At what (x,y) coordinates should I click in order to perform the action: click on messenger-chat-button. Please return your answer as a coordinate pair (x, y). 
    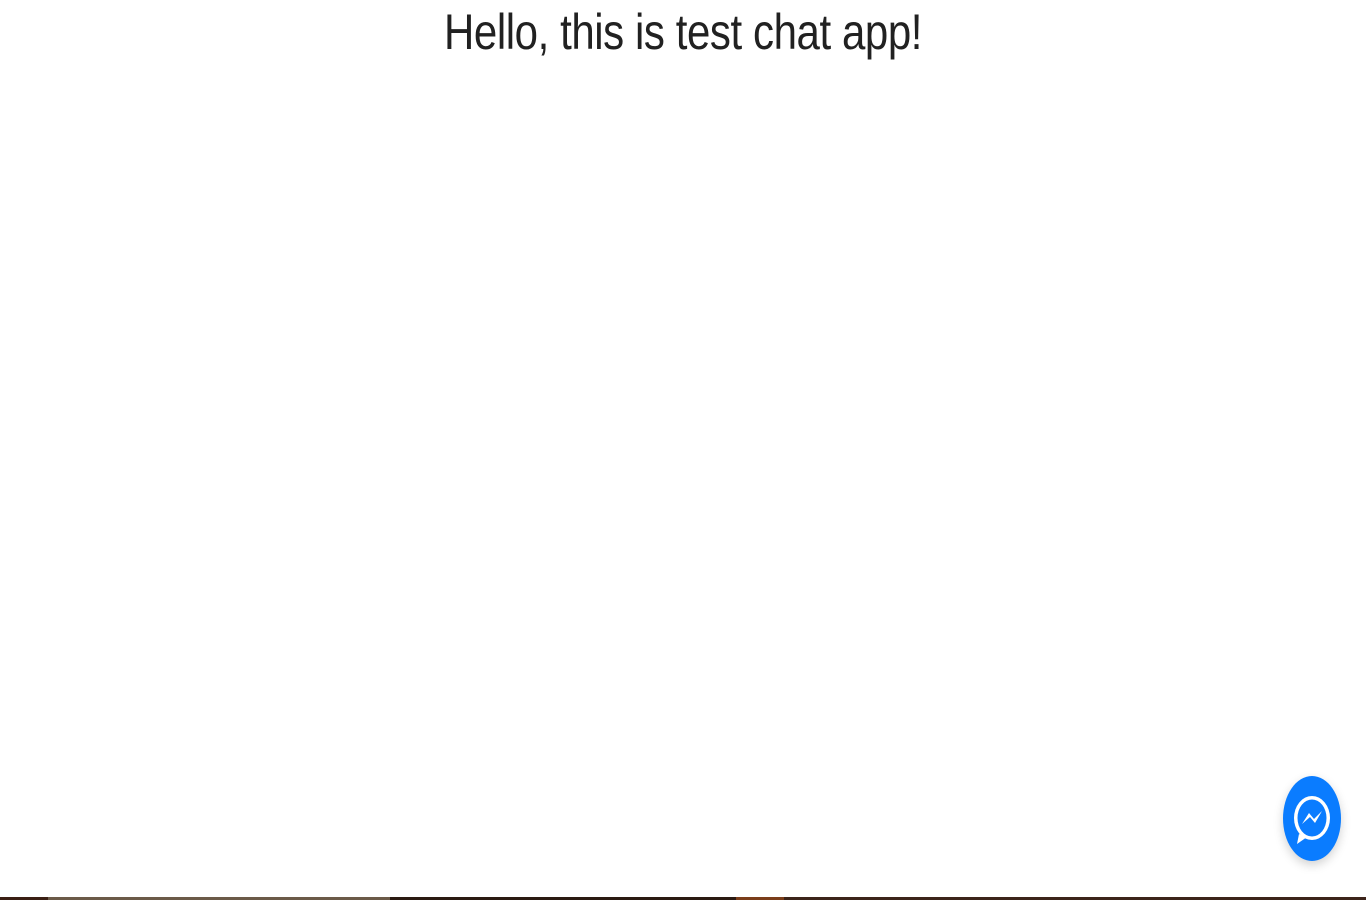
    Looking at the image, I should click on (1312, 818).